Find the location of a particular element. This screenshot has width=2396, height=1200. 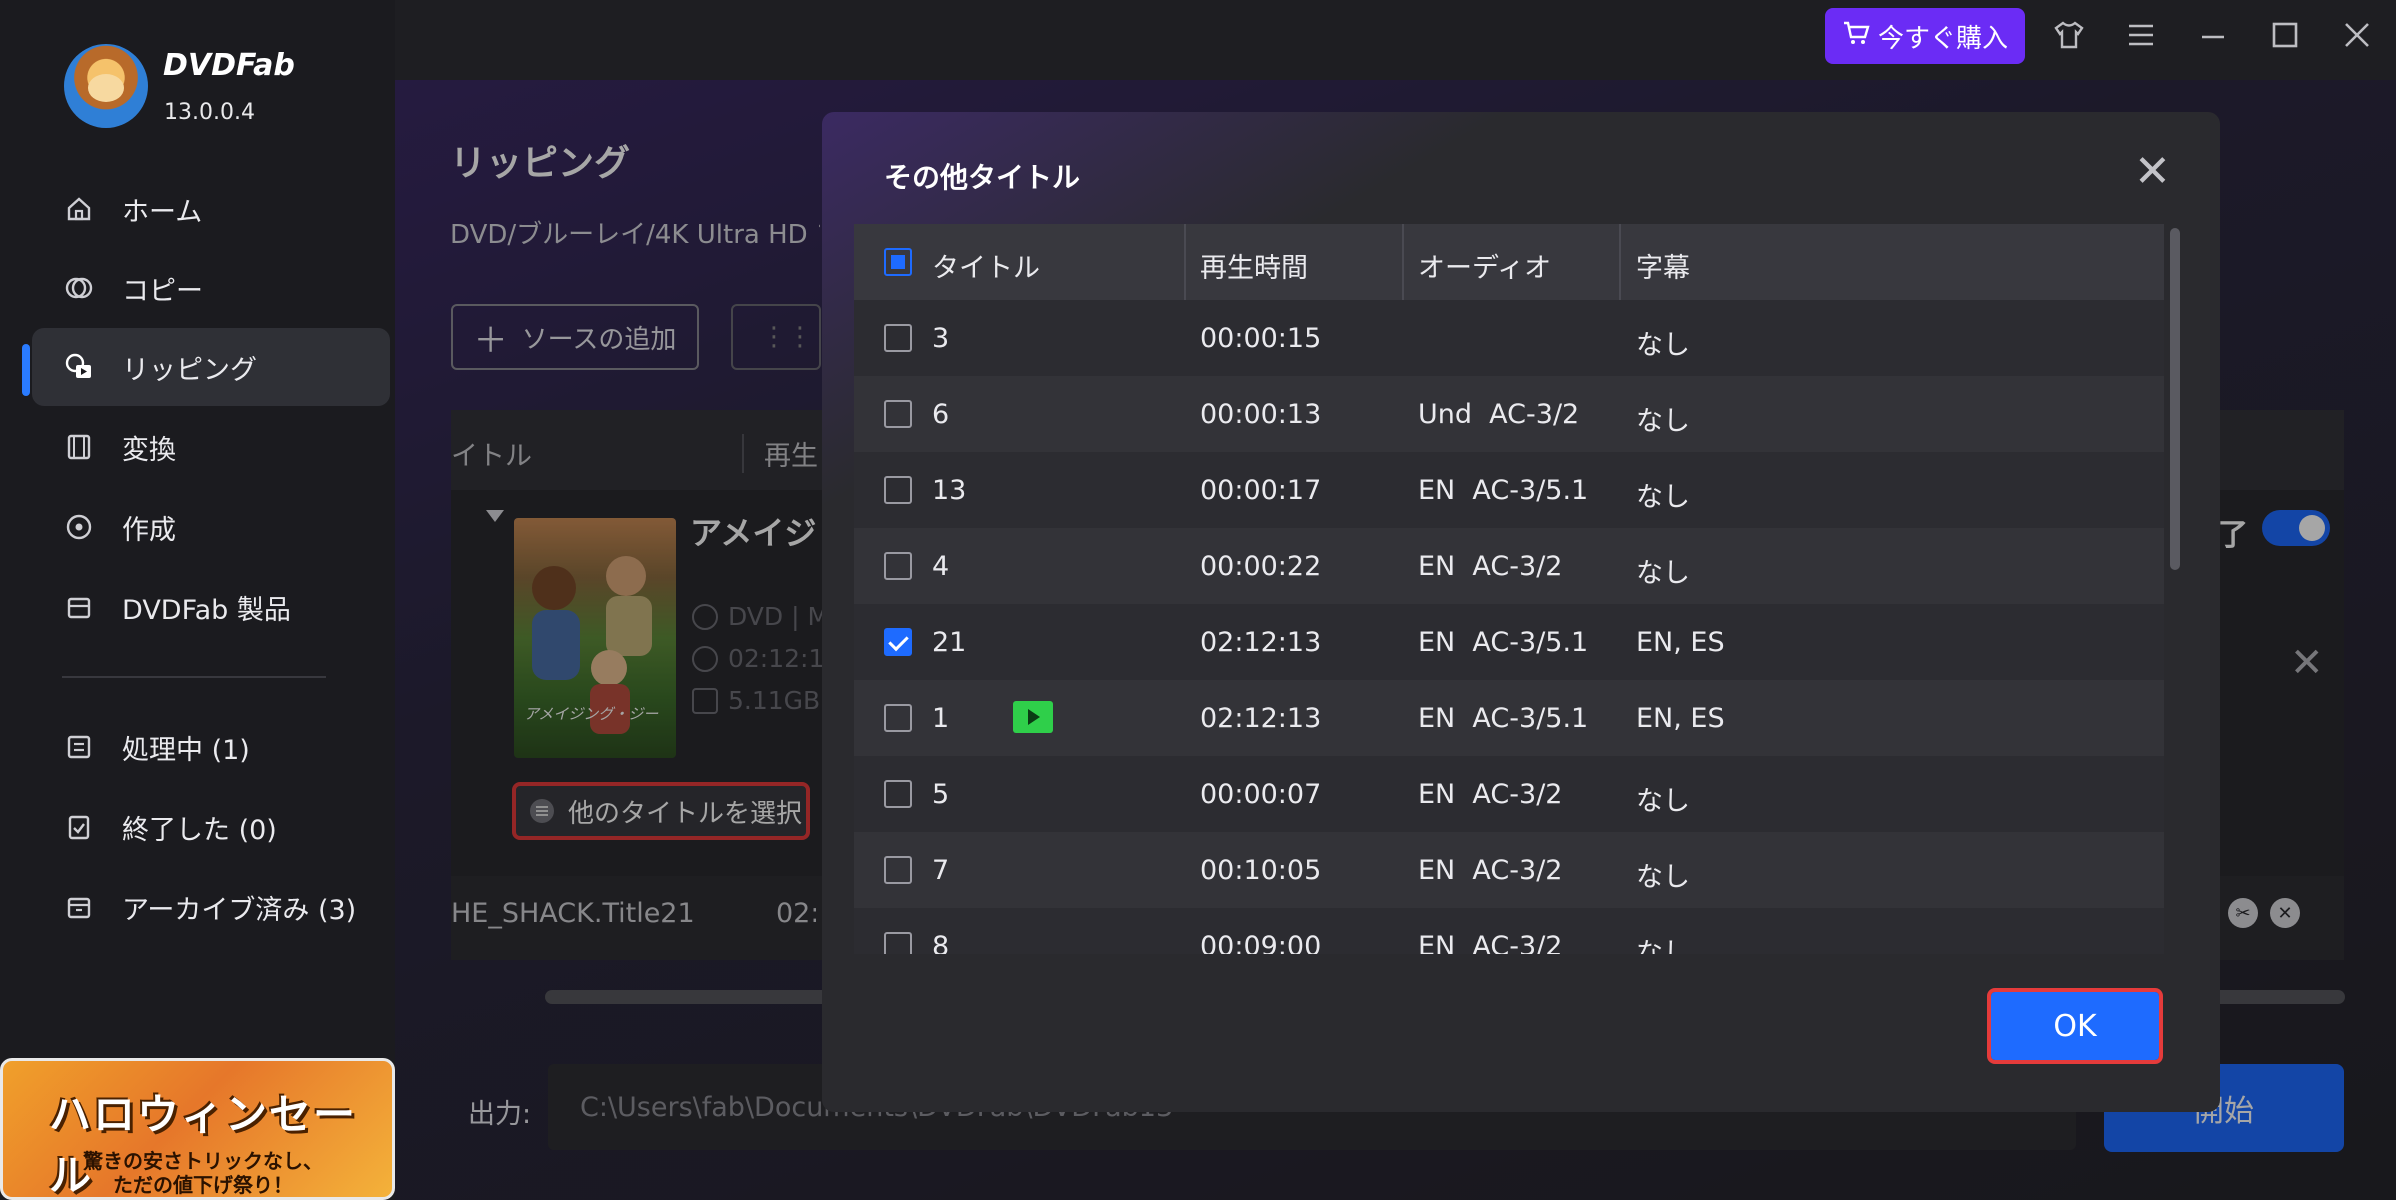

ripper-icon is located at coordinates (79, 367).